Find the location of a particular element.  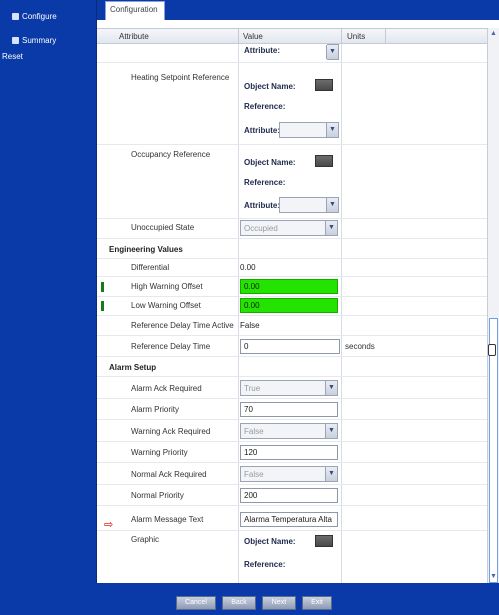

reference-delay-time-active-value: False is located at coordinates (250, 325).